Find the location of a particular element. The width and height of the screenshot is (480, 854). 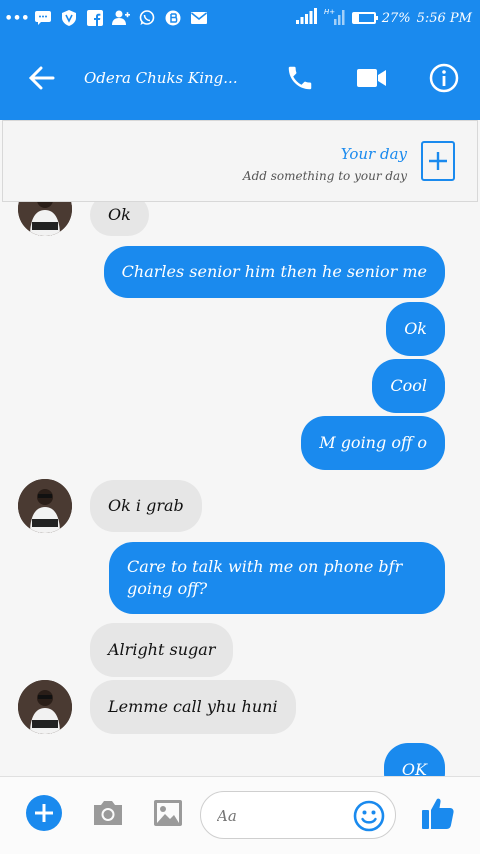

emoji-button is located at coordinates (369, 816).